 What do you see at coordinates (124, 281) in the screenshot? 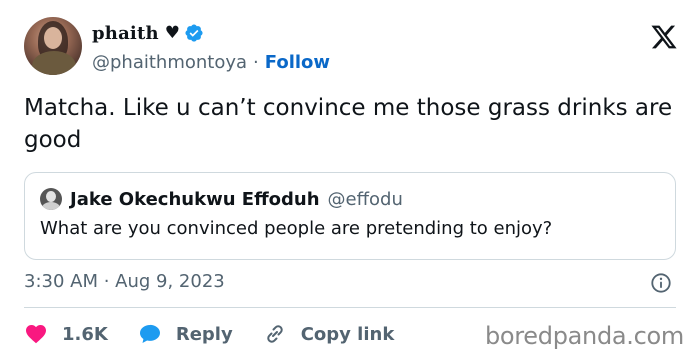
I see `tweet-timestamp: 3:30 AM · Aug 9, 2023` at bounding box center [124, 281].